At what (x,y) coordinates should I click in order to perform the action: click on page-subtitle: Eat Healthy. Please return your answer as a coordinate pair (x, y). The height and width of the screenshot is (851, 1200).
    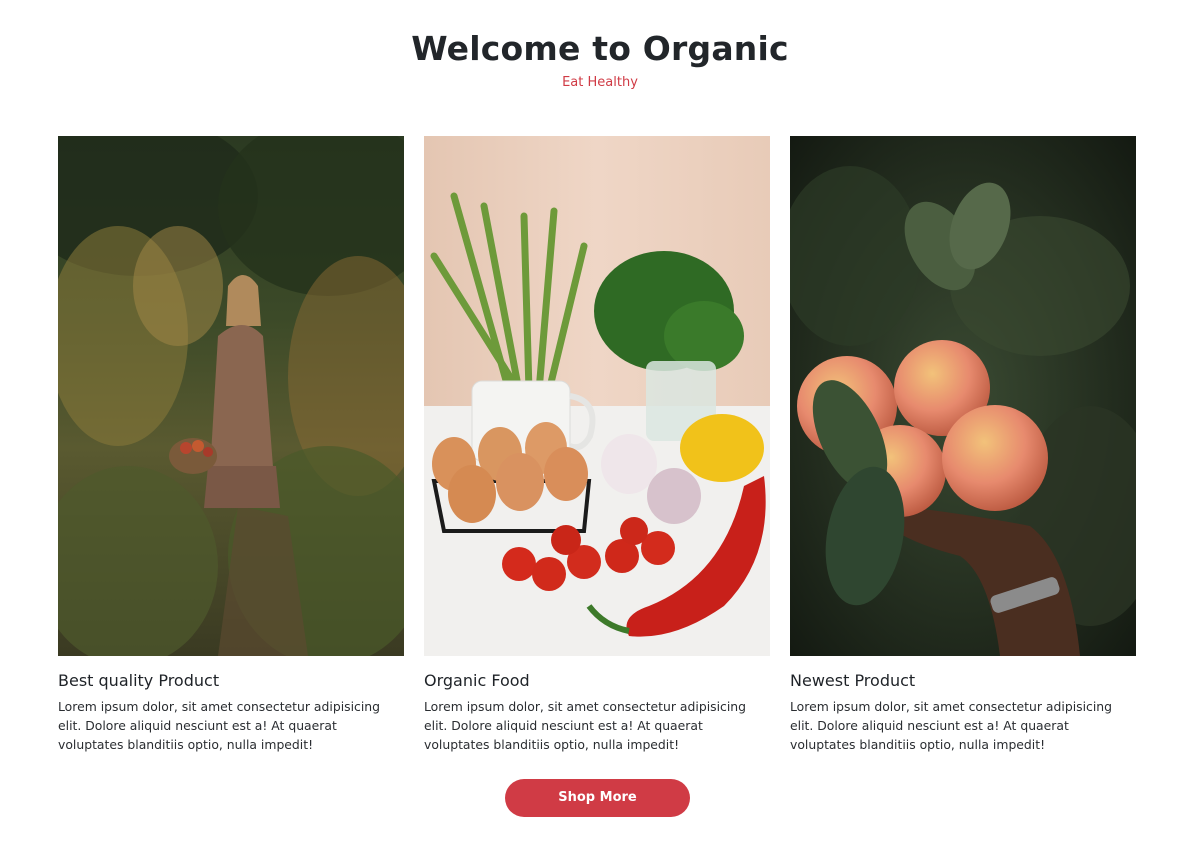
    Looking at the image, I should click on (600, 82).